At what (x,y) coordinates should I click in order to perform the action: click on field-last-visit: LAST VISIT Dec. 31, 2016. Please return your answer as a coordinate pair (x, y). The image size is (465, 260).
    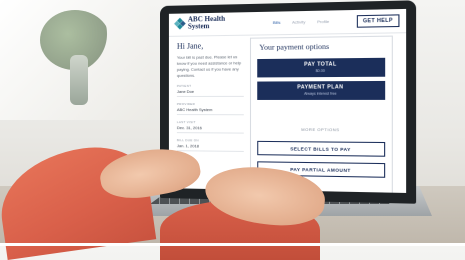
    Looking at the image, I should click on (210, 127).